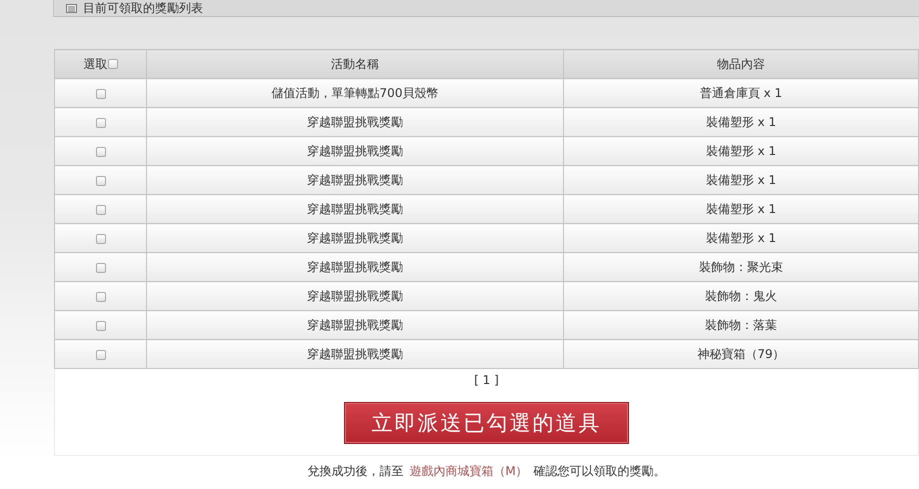 Image resolution: width=919 pixels, height=489 pixels. Describe the element at coordinates (741, 354) in the screenshot. I see `table-cell: 神秘寶箱（79）` at that location.